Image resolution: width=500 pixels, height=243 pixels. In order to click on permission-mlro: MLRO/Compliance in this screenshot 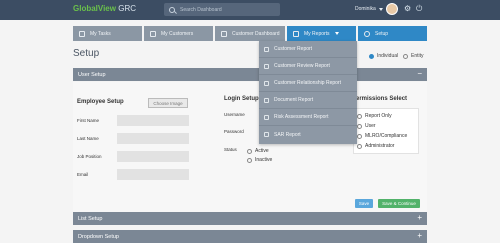, I will do `click(382, 136)`.